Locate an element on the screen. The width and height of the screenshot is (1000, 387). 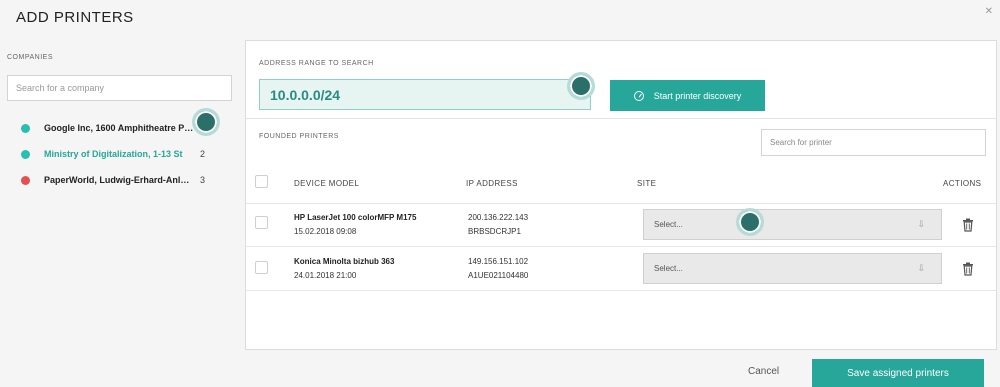
company-count: 3 is located at coordinates (203, 180).